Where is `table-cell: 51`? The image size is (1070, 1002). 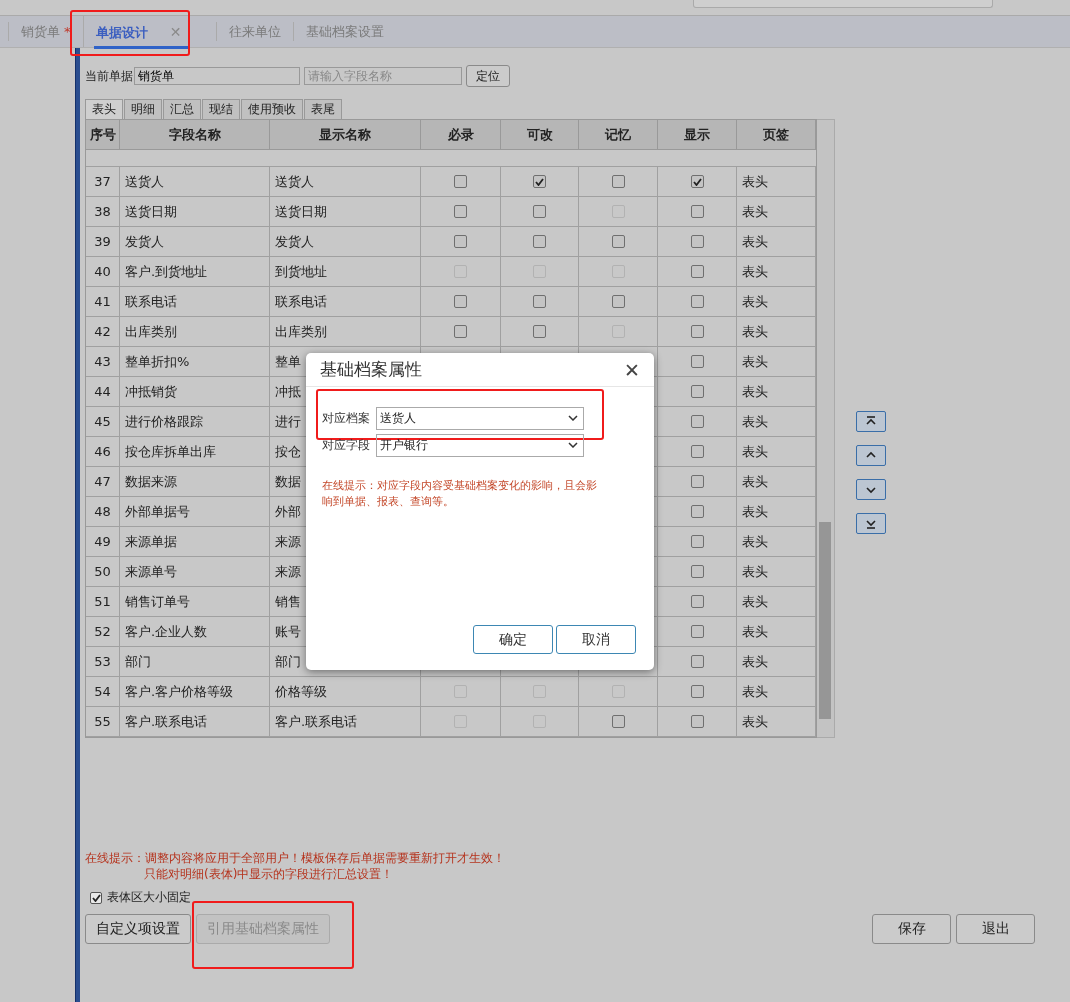
table-cell: 51 is located at coordinates (103, 602).